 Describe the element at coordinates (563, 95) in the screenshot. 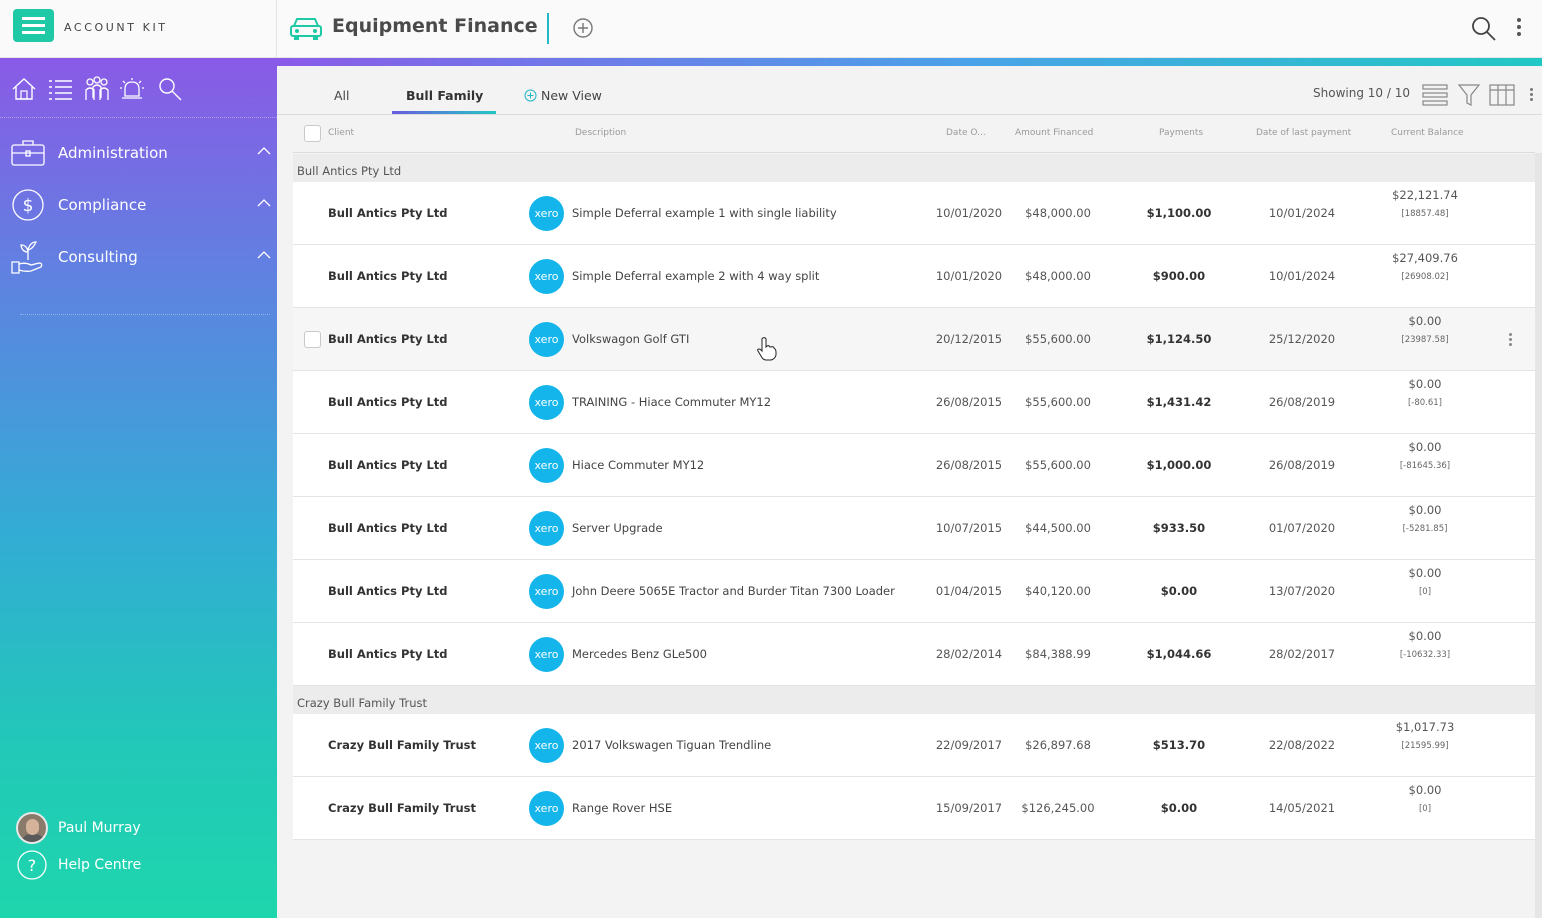

I see `new-view-button: New View` at that location.